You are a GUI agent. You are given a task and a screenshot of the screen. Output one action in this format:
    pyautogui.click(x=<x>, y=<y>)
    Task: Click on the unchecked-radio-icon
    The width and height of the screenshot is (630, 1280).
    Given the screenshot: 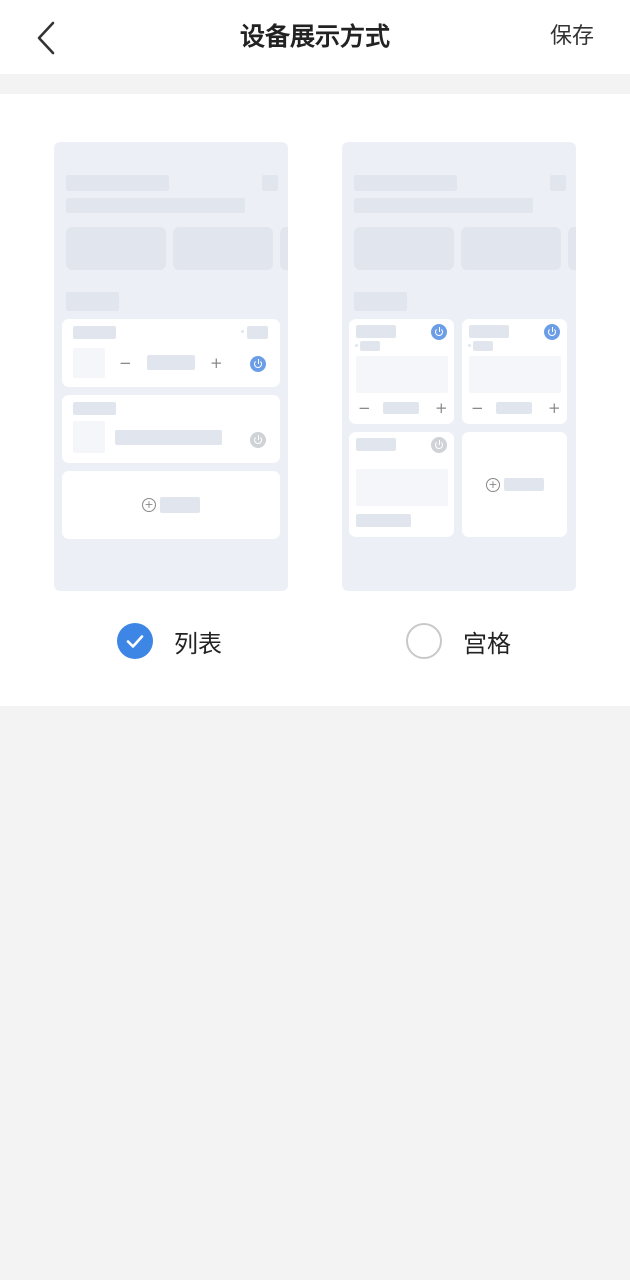 What is the action you would take?
    pyautogui.click(x=424, y=641)
    